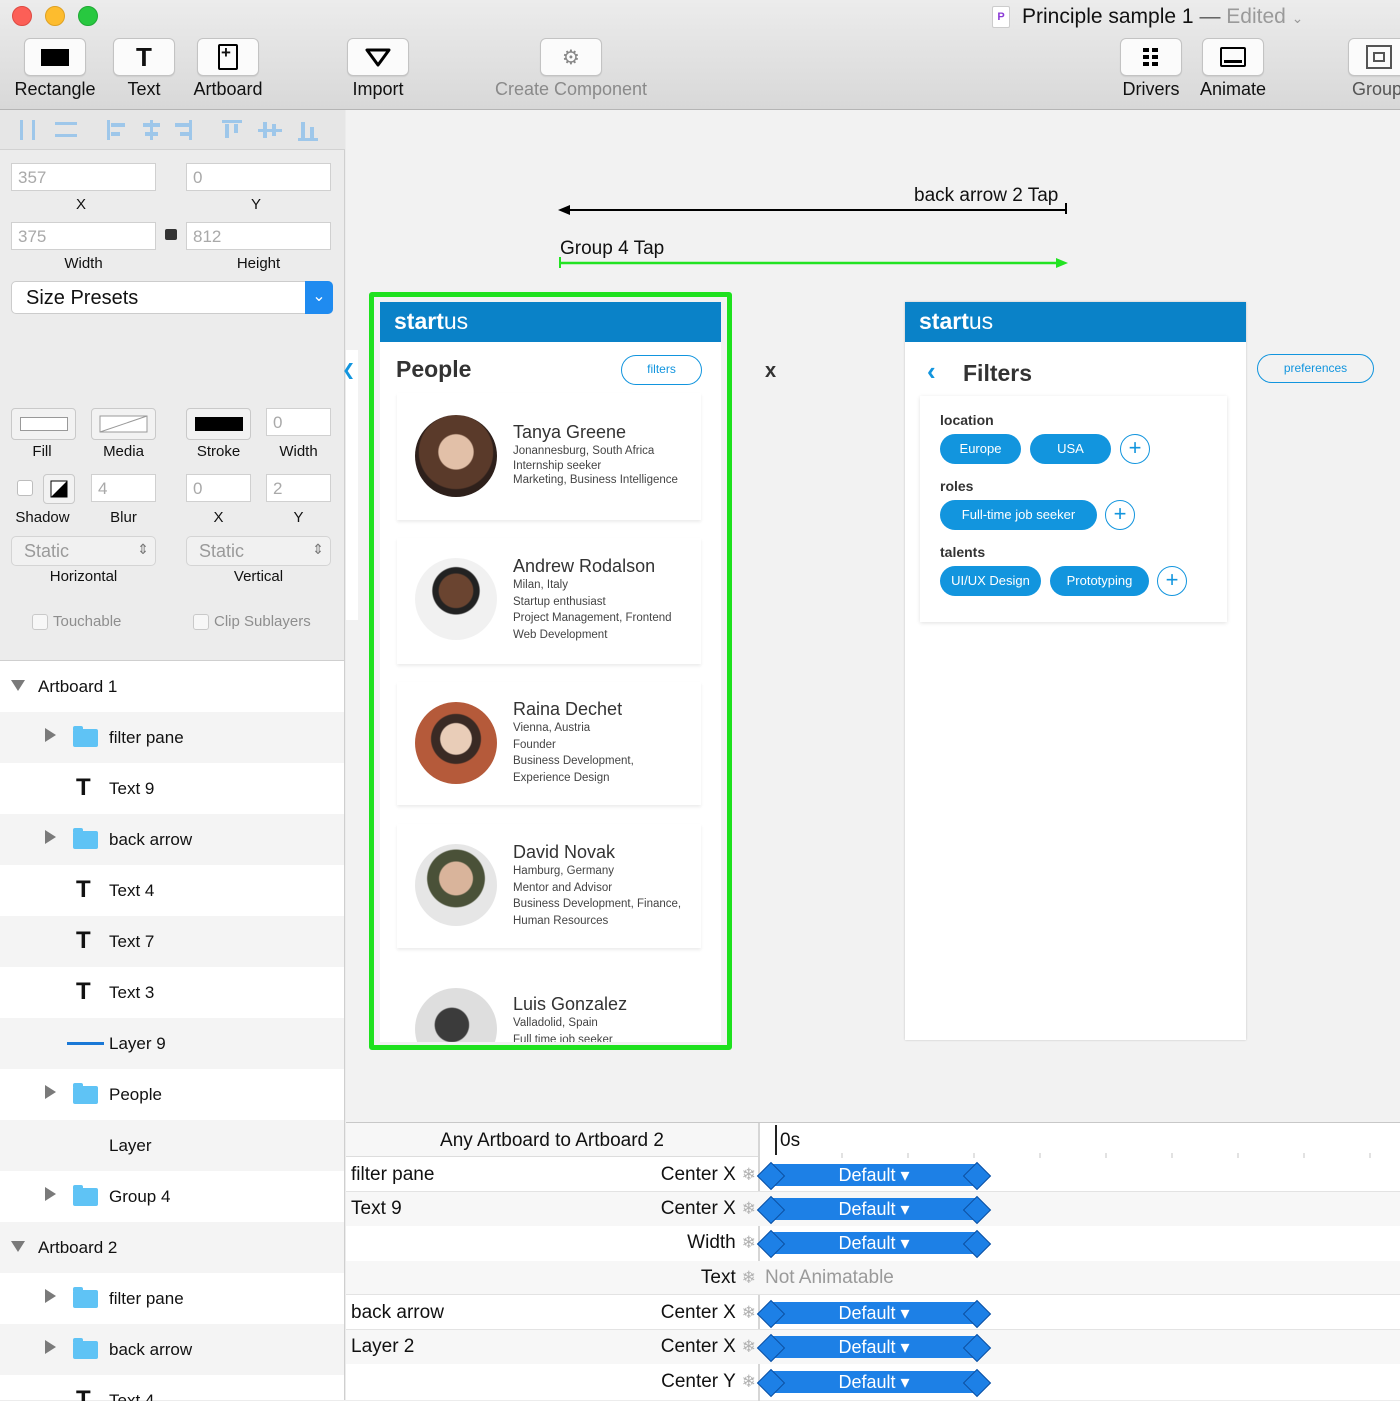 The width and height of the screenshot is (1400, 1401). Describe the element at coordinates (1162, 17) in the screenshot. I see `window-title: Principle sample 1 — Edited ⌄` at that location.